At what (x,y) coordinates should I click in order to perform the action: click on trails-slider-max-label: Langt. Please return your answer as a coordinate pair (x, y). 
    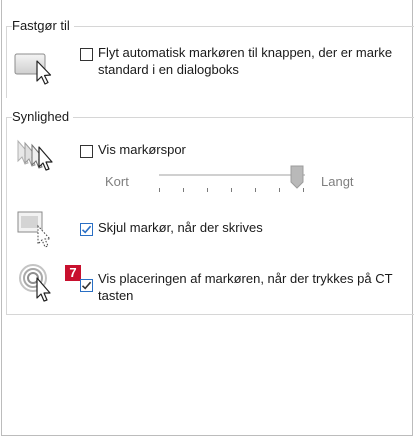
    Looking at the image, I should click on (337, 181).